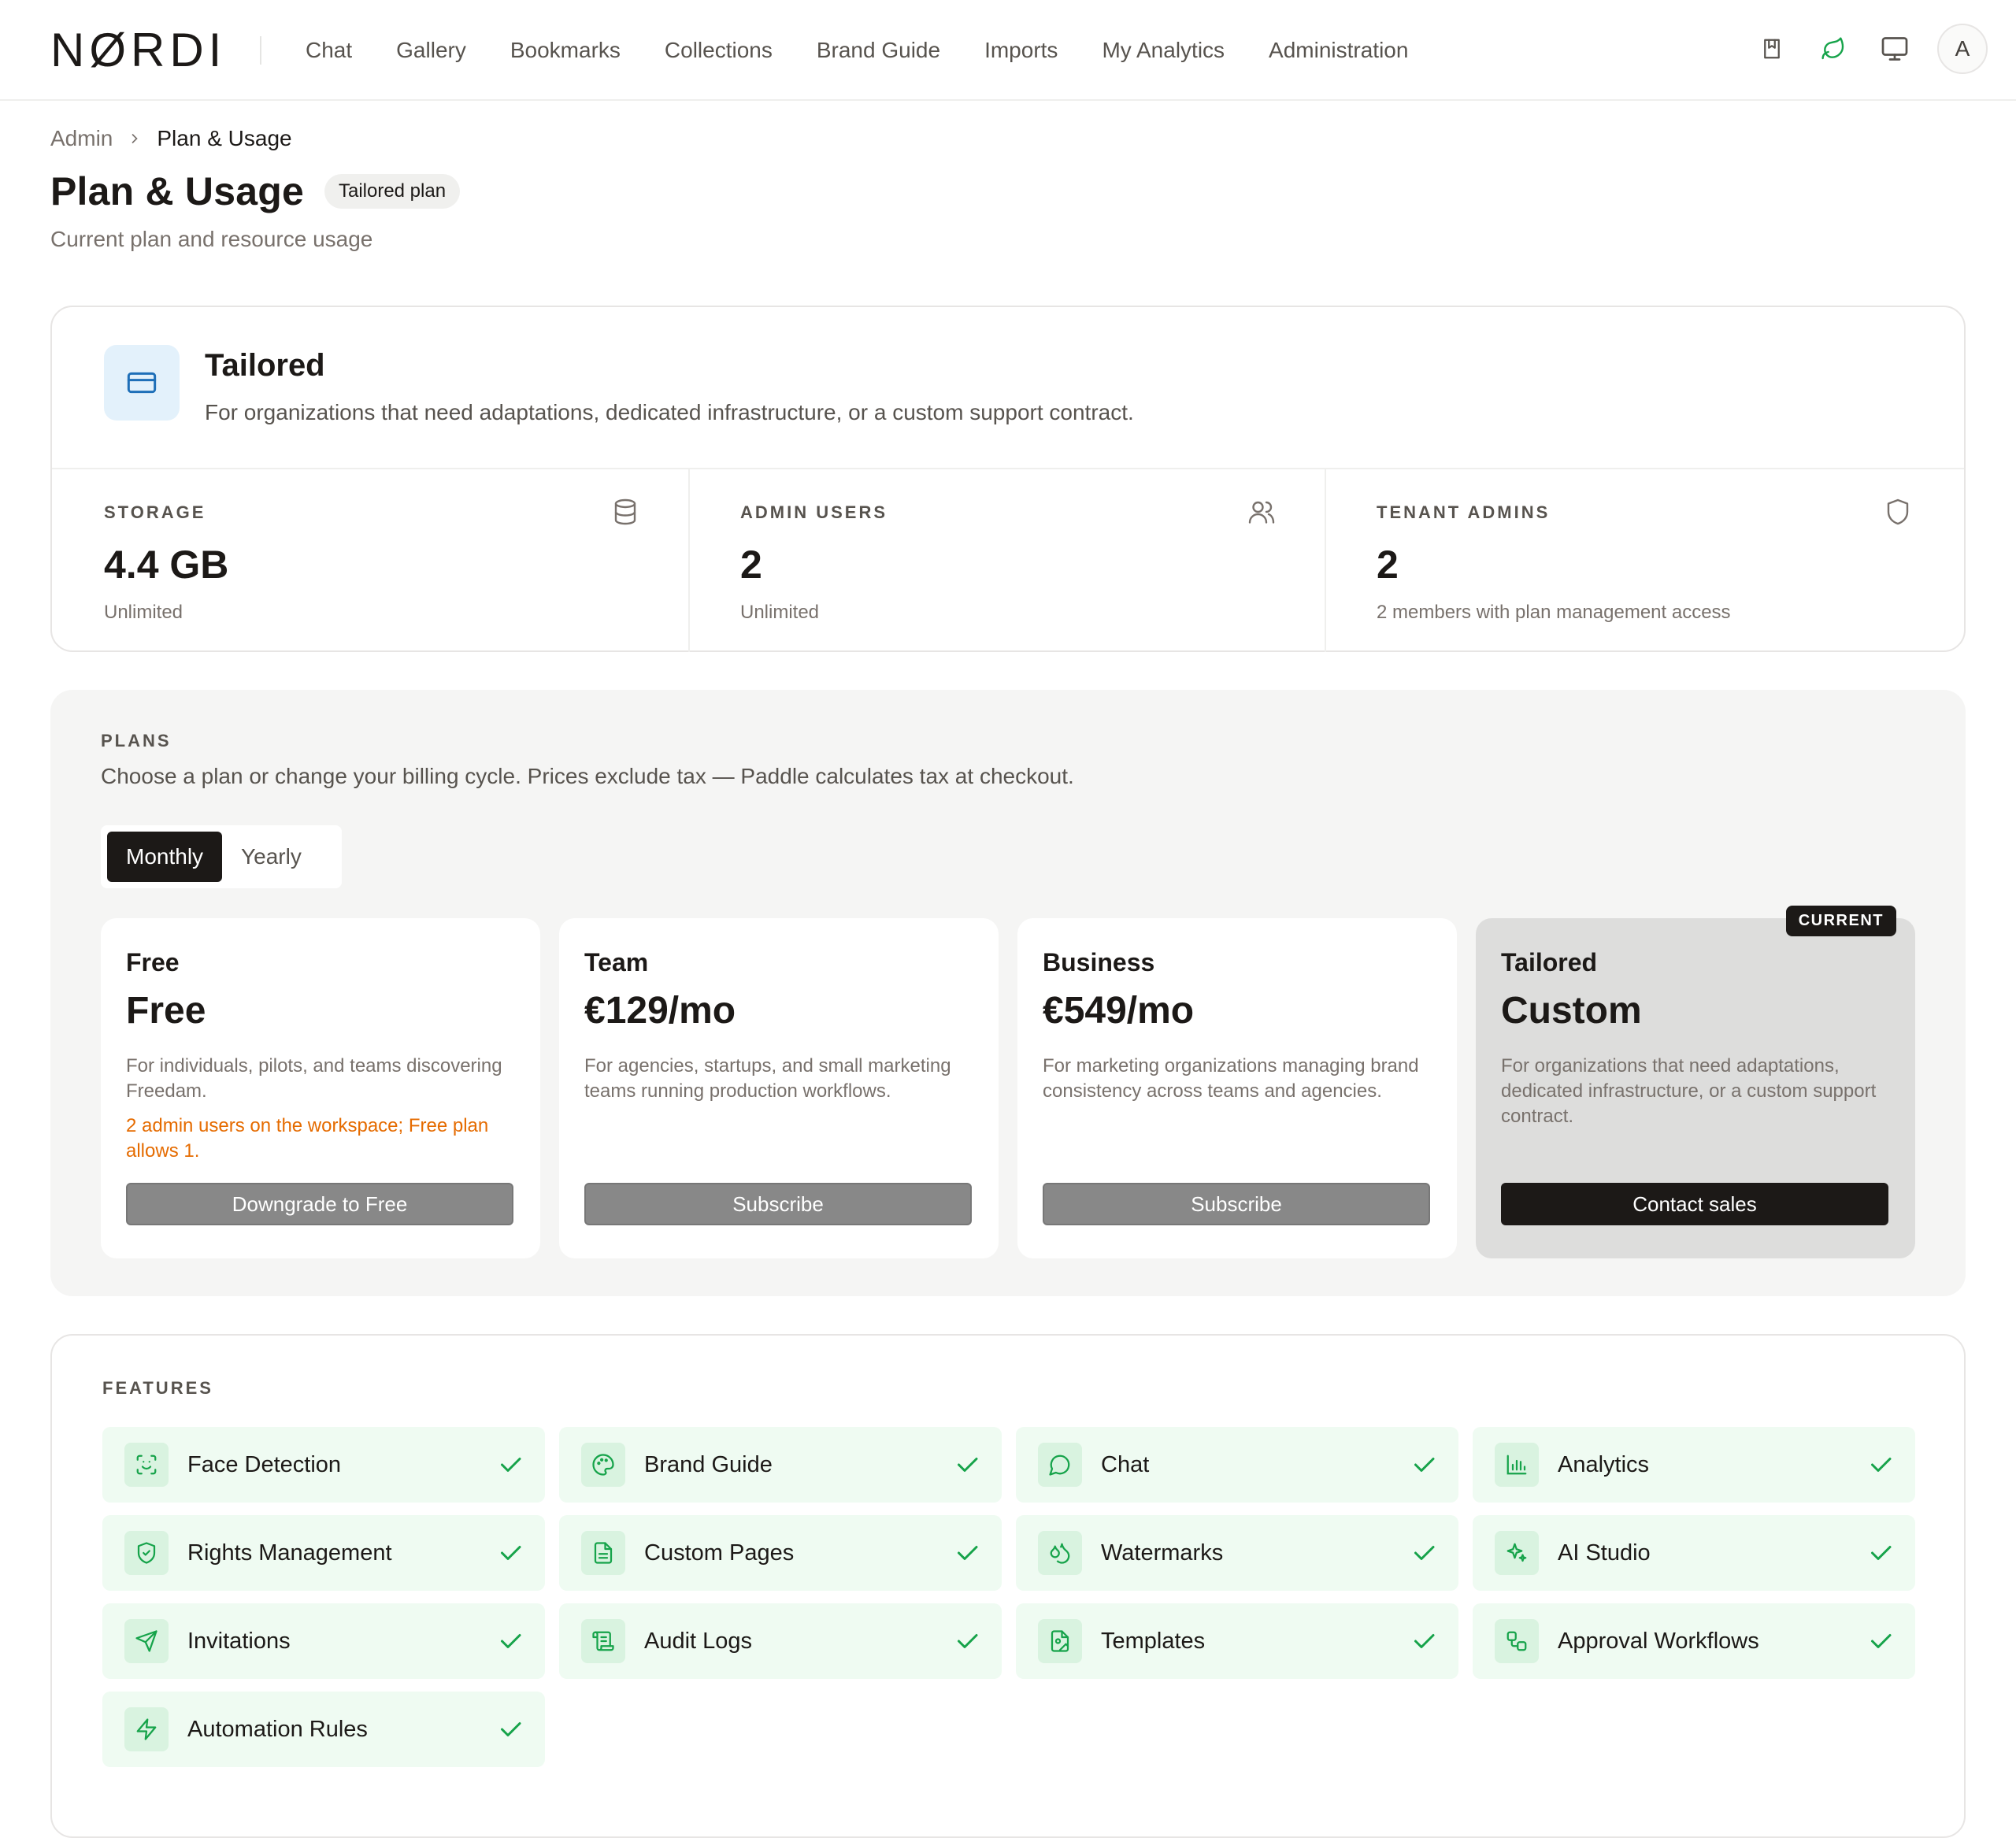 The image size is (2016, 1838). What do you see at coordinates (1006, 560) in the screenshot?
I see `stat-admin-users: ADMIN USERS 2 Unlimited` at bounding box center [1006, 560].